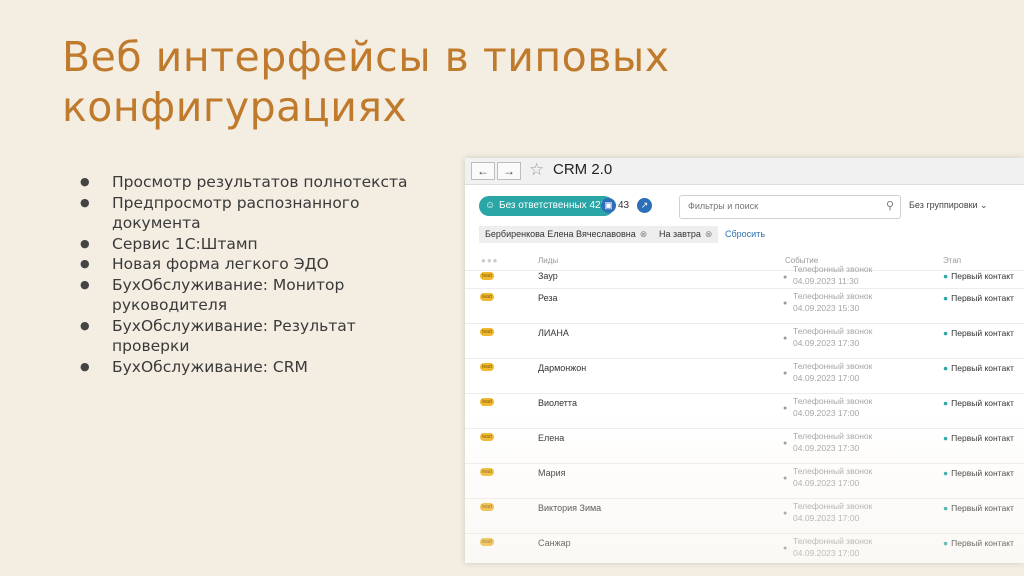 The height and width of the screenshot is (576, 1024). Describe the element at coordinates (490, 205) in the screenshot. I see `user-icon: ☺` at that location.